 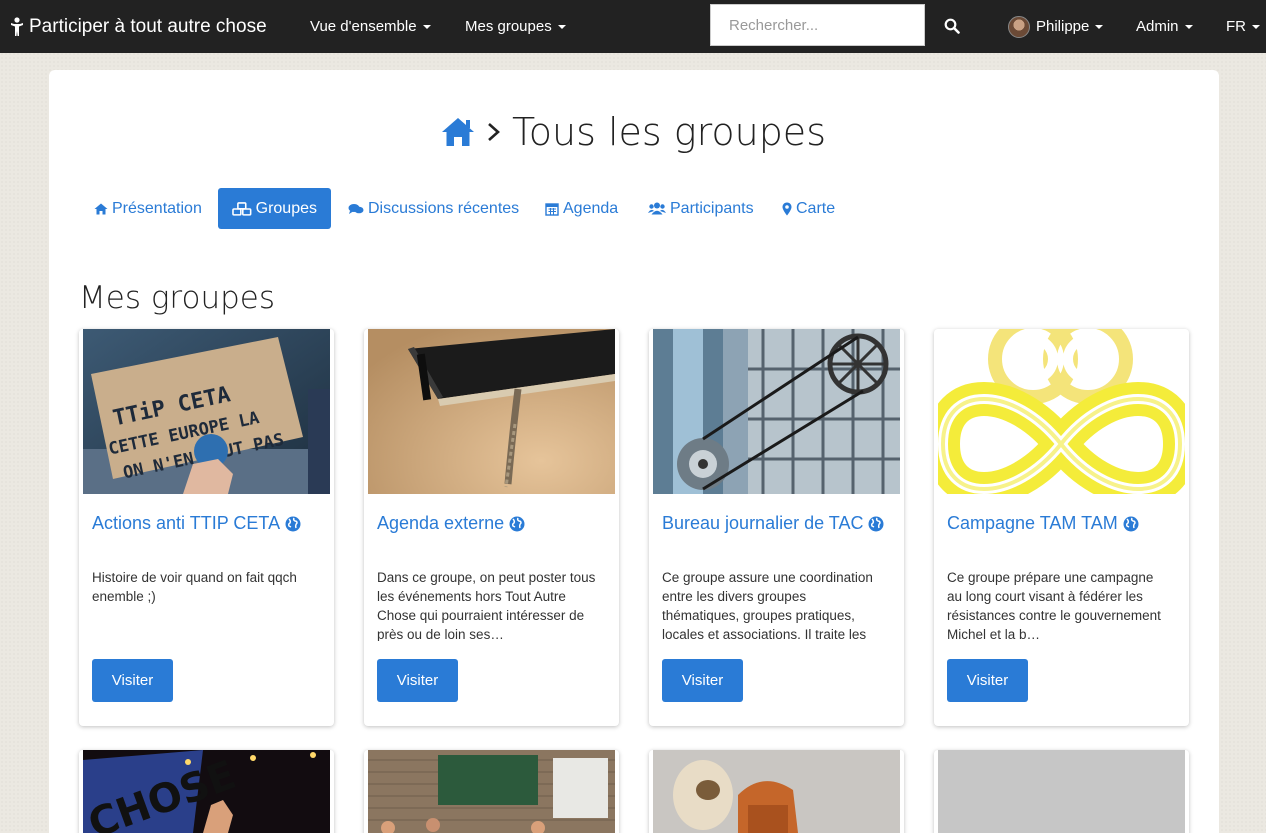 I want to click on group-image: CHOSE, so click(x=206, y=791).